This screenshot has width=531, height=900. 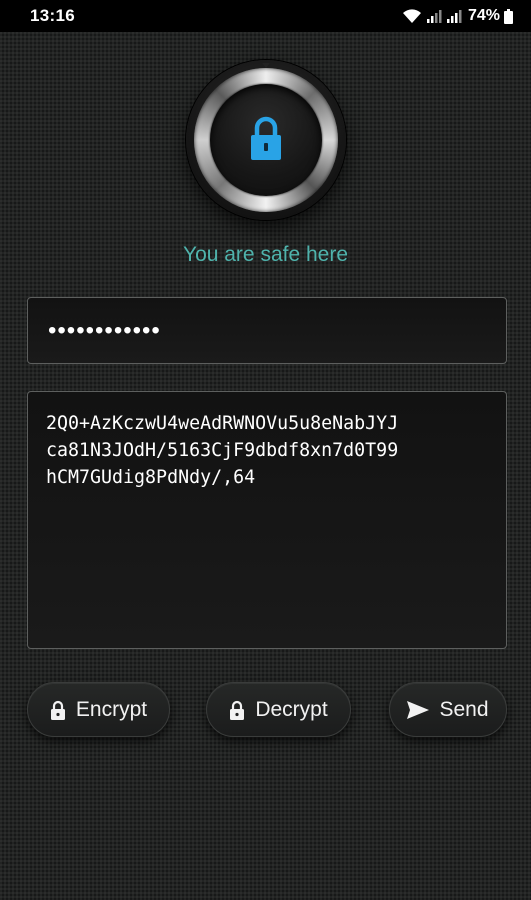 What do you see at coordinates (464, 709) in the screenshot?
I see `send-button-label: Send` at bounding box center [464, 709].